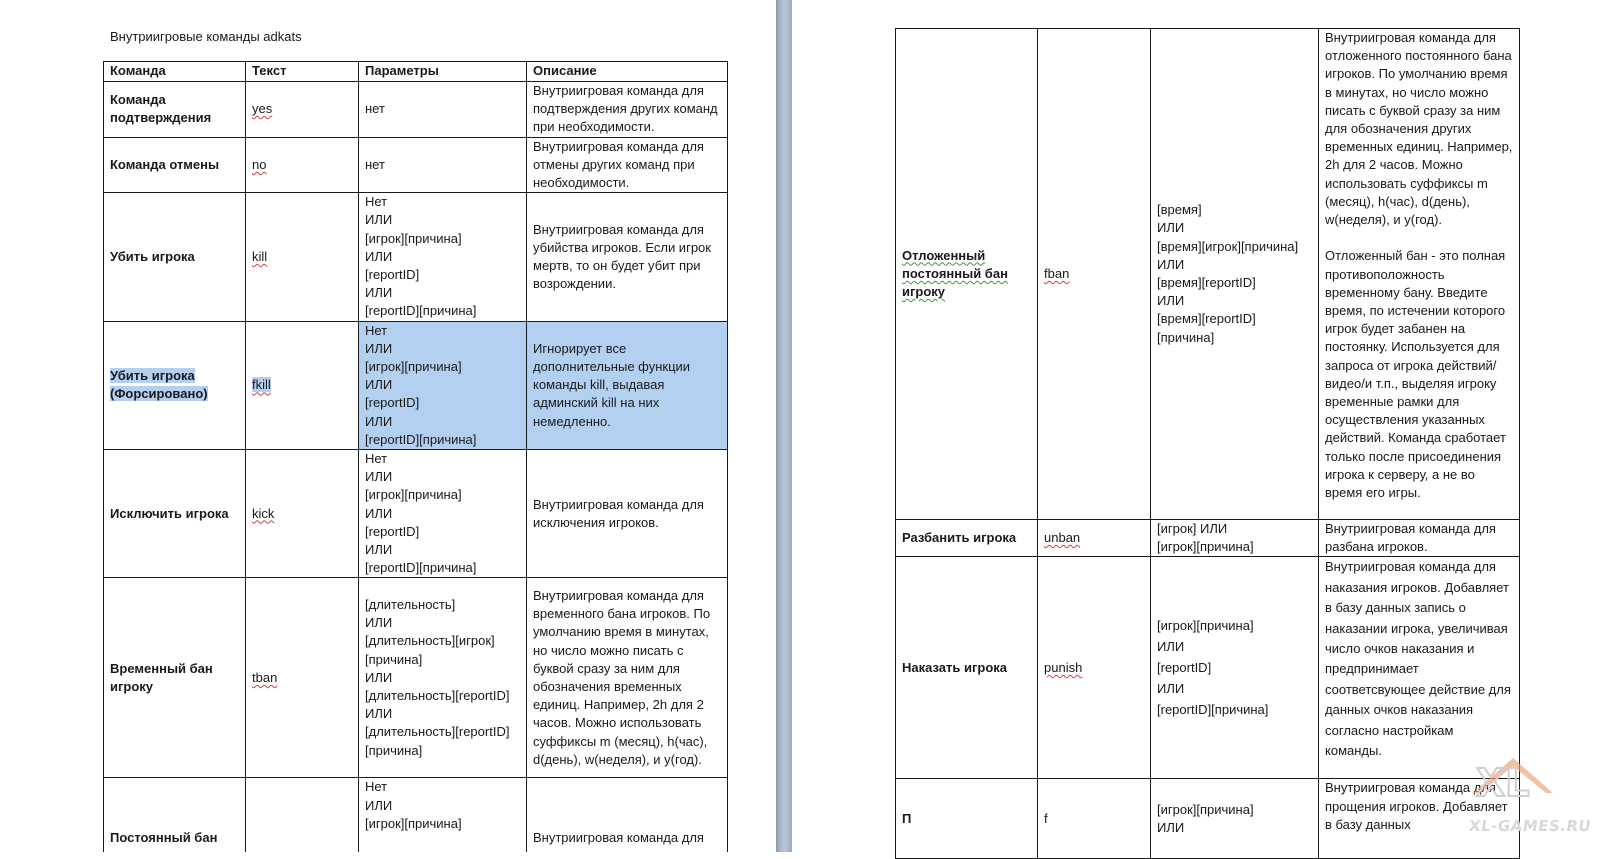 This screenshot has width=1605, height=859. Describe the element at coordinates (174, 814) in the screenshot. I see `command-name-cell: Постоянный бан` at that location.